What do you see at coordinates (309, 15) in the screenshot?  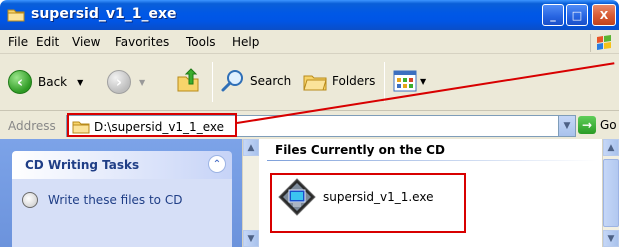 I see `title-bar: supersid_v1_1_exe _ □ X` at bounding box center [309, 15].